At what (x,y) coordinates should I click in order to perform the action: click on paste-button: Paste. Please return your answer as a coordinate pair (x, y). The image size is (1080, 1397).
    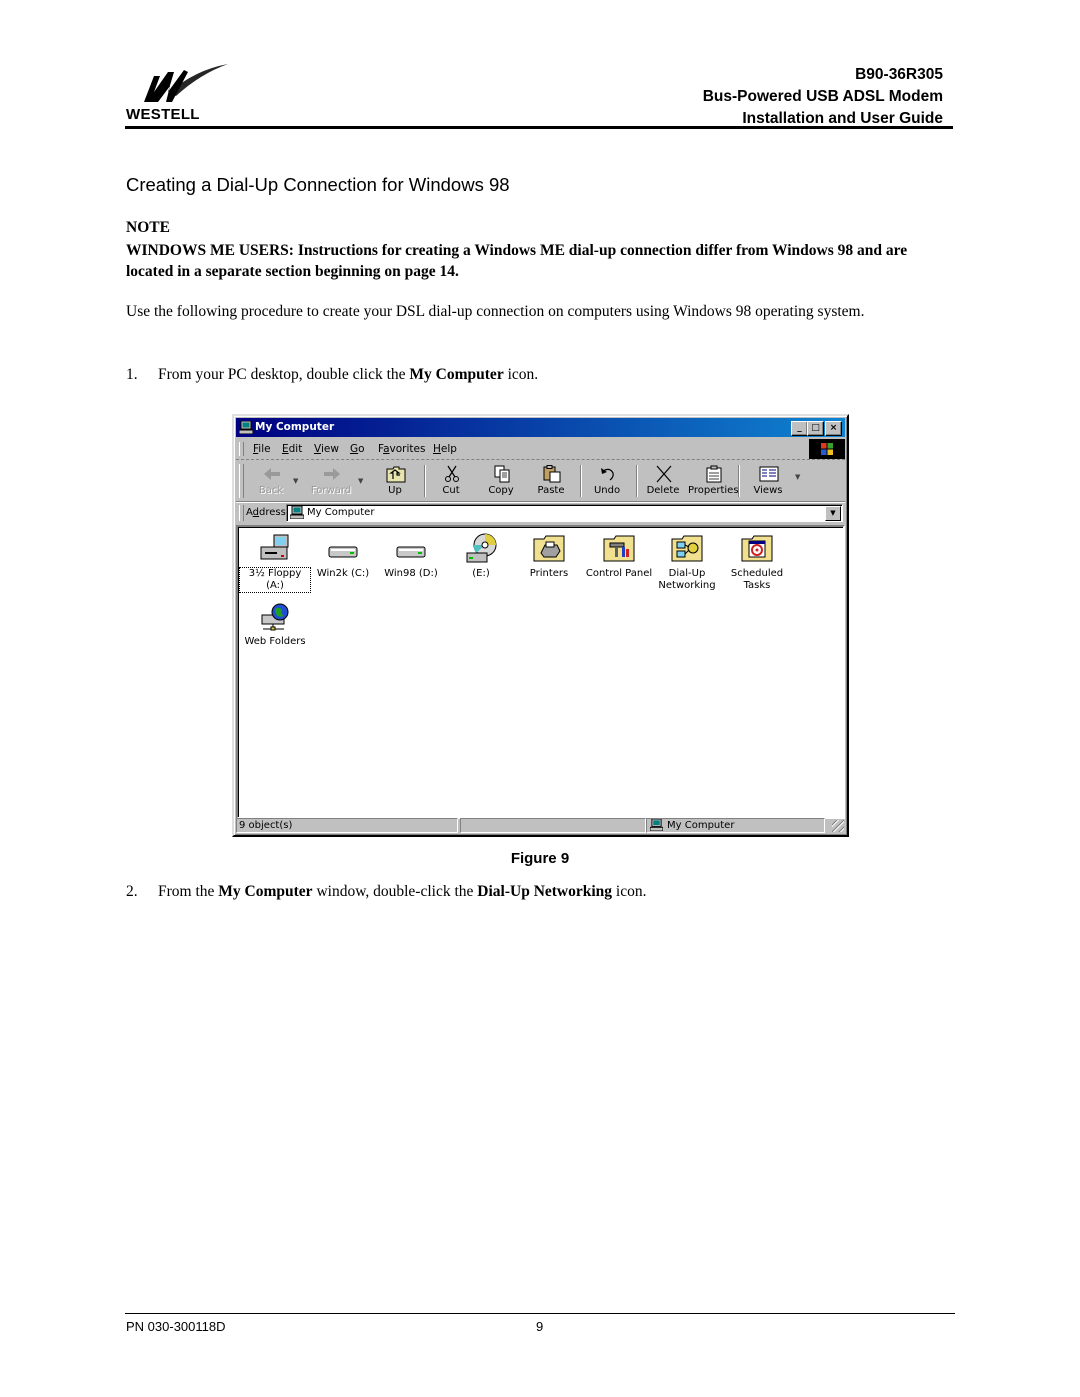
    Looking at the image, I should click on (551, 481).